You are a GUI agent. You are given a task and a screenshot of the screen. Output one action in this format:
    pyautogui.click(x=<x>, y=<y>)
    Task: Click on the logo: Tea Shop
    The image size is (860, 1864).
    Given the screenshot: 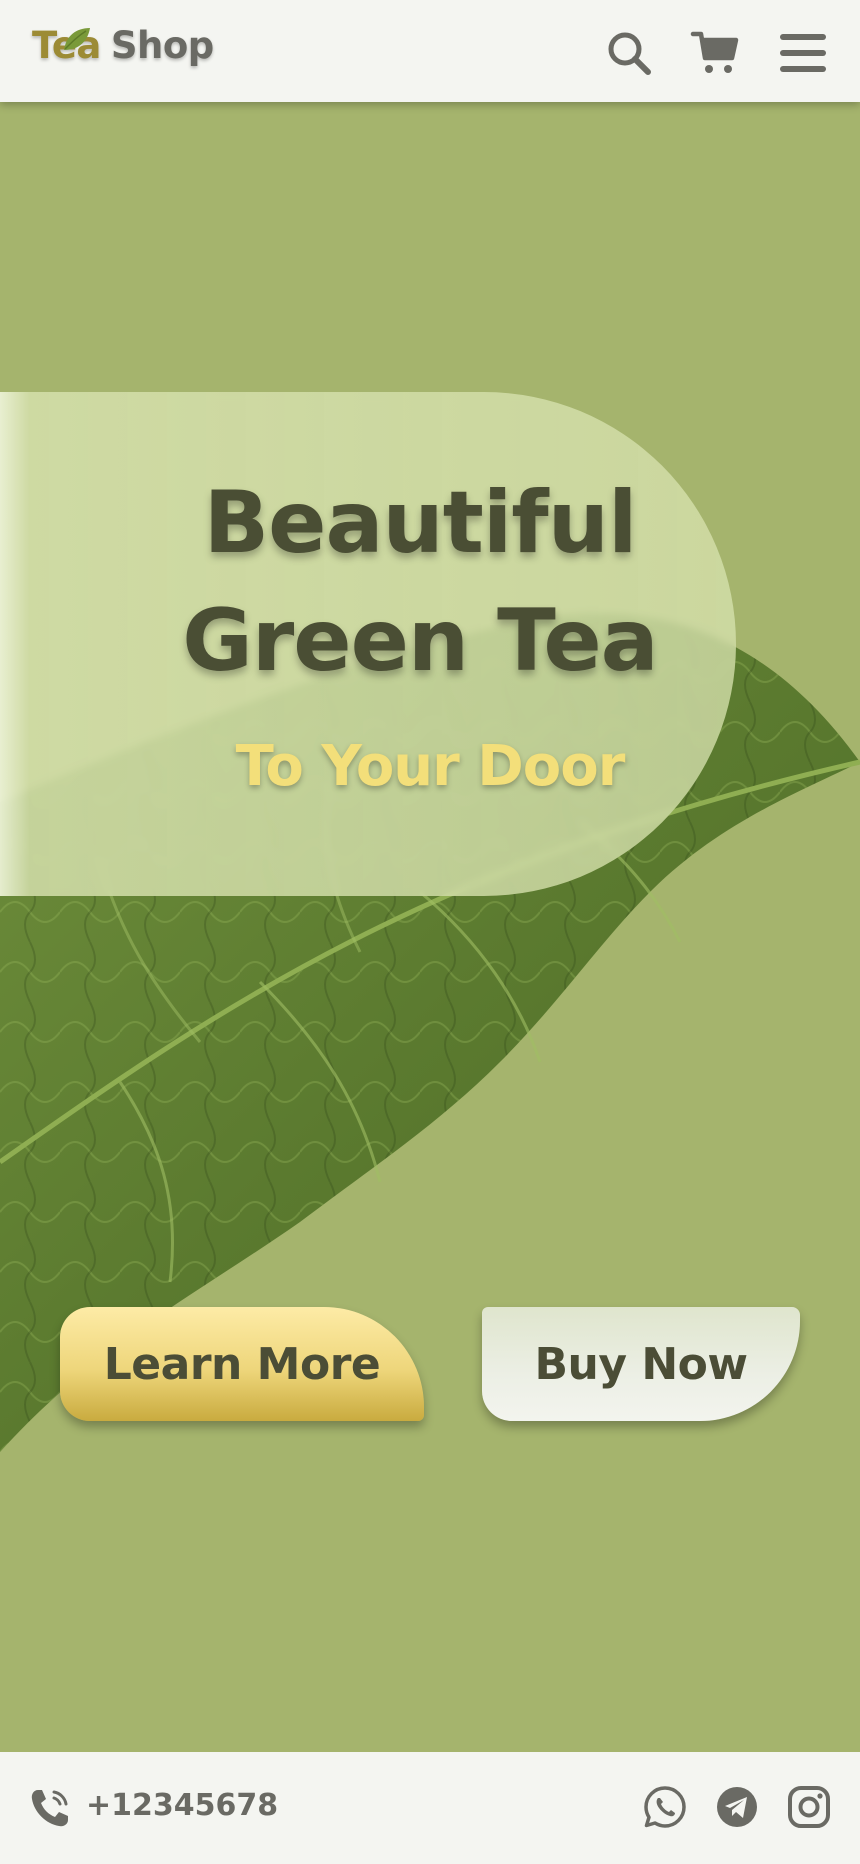 What is the action you would take?
    pyautogui.click(x=123, y=54)
    